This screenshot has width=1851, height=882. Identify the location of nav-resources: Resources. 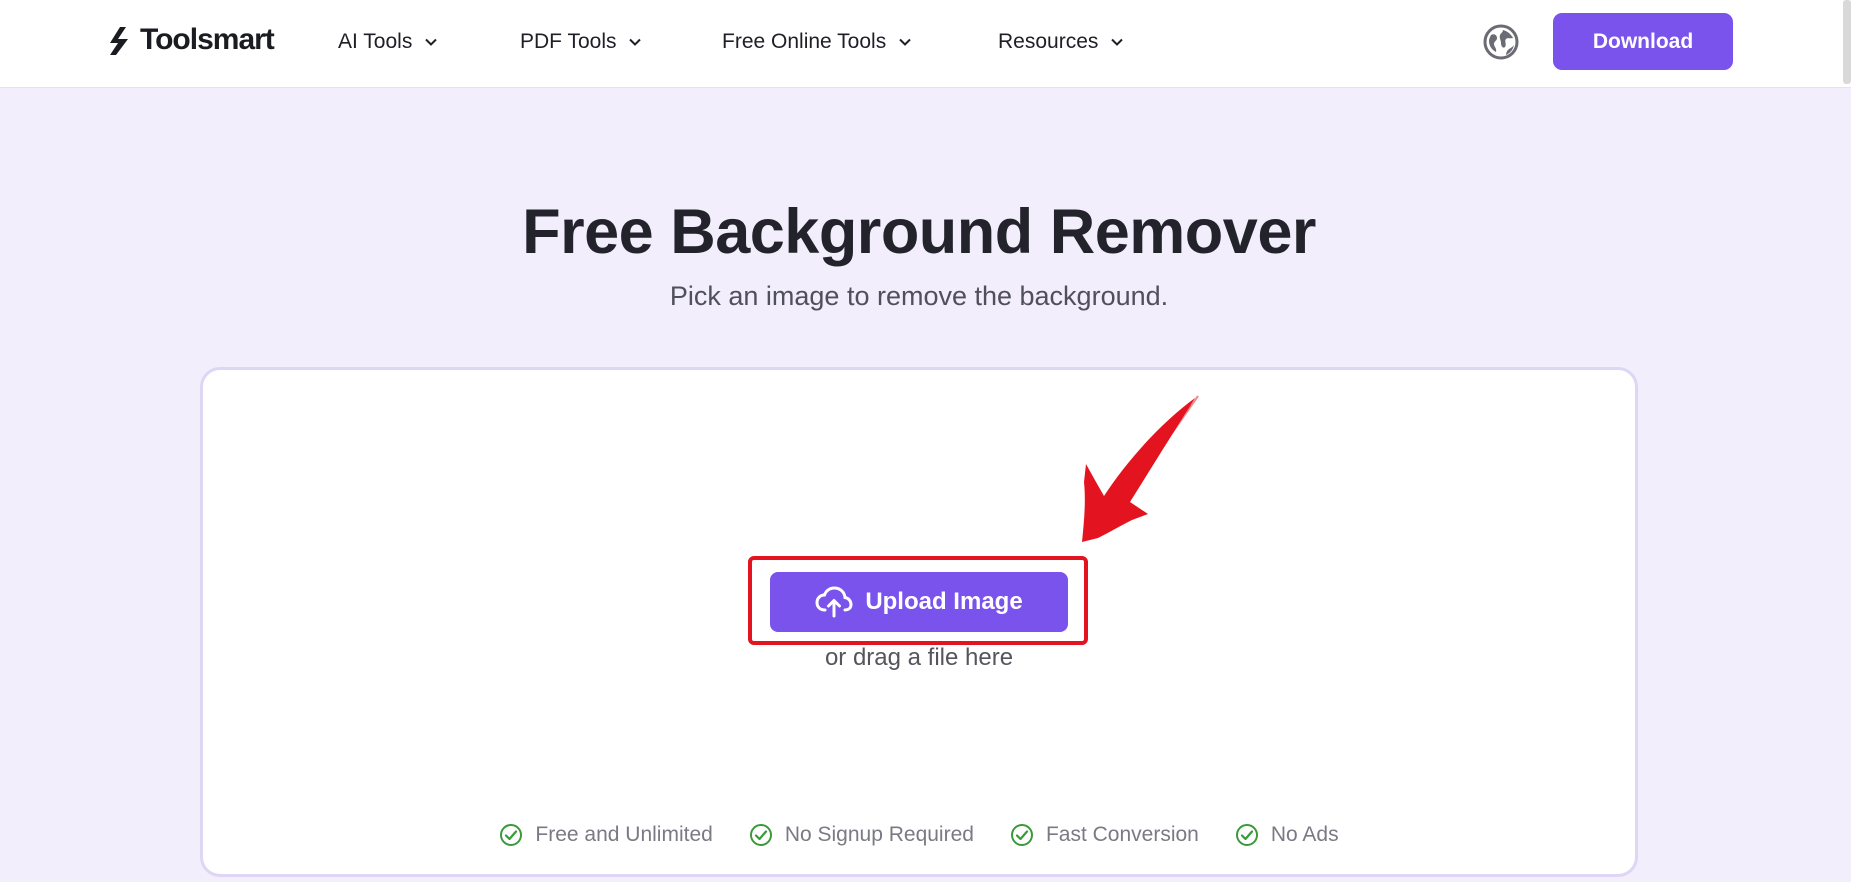
(1061, 42).